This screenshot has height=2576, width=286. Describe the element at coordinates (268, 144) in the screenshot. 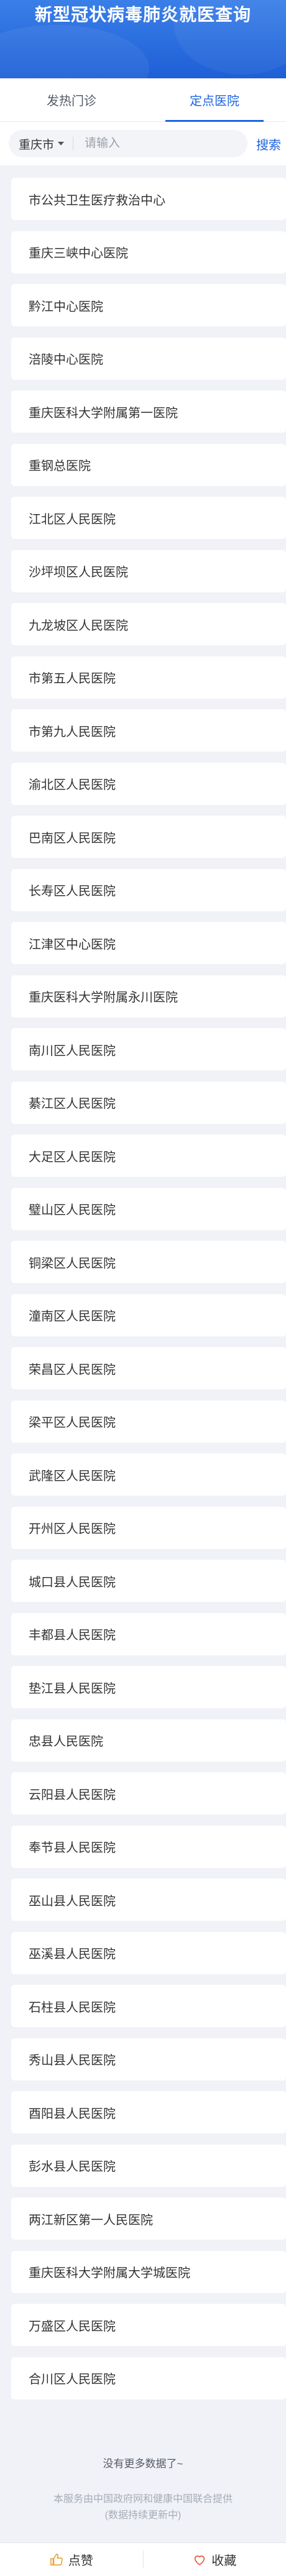

I see `search-button: 搜索` at that location.